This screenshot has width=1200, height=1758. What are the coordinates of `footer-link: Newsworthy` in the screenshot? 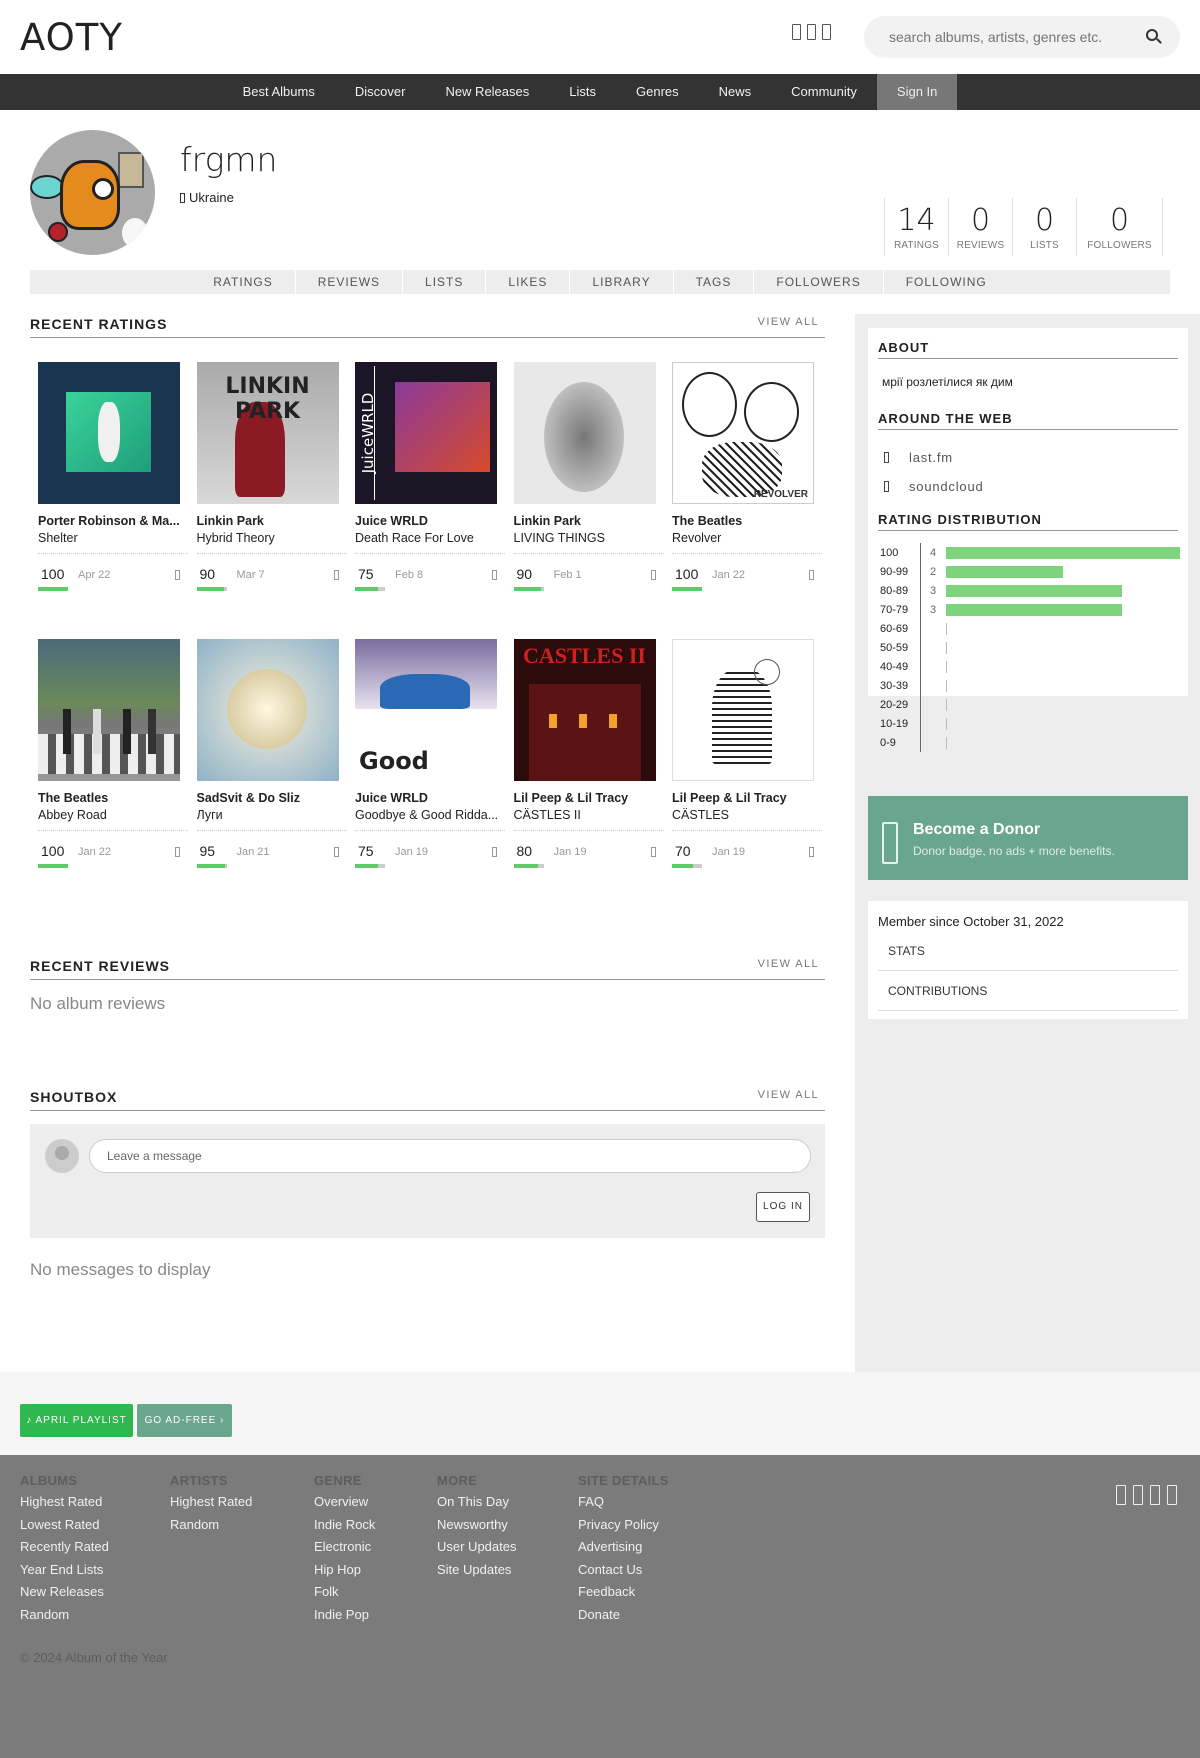 It's located at (476, 1528).